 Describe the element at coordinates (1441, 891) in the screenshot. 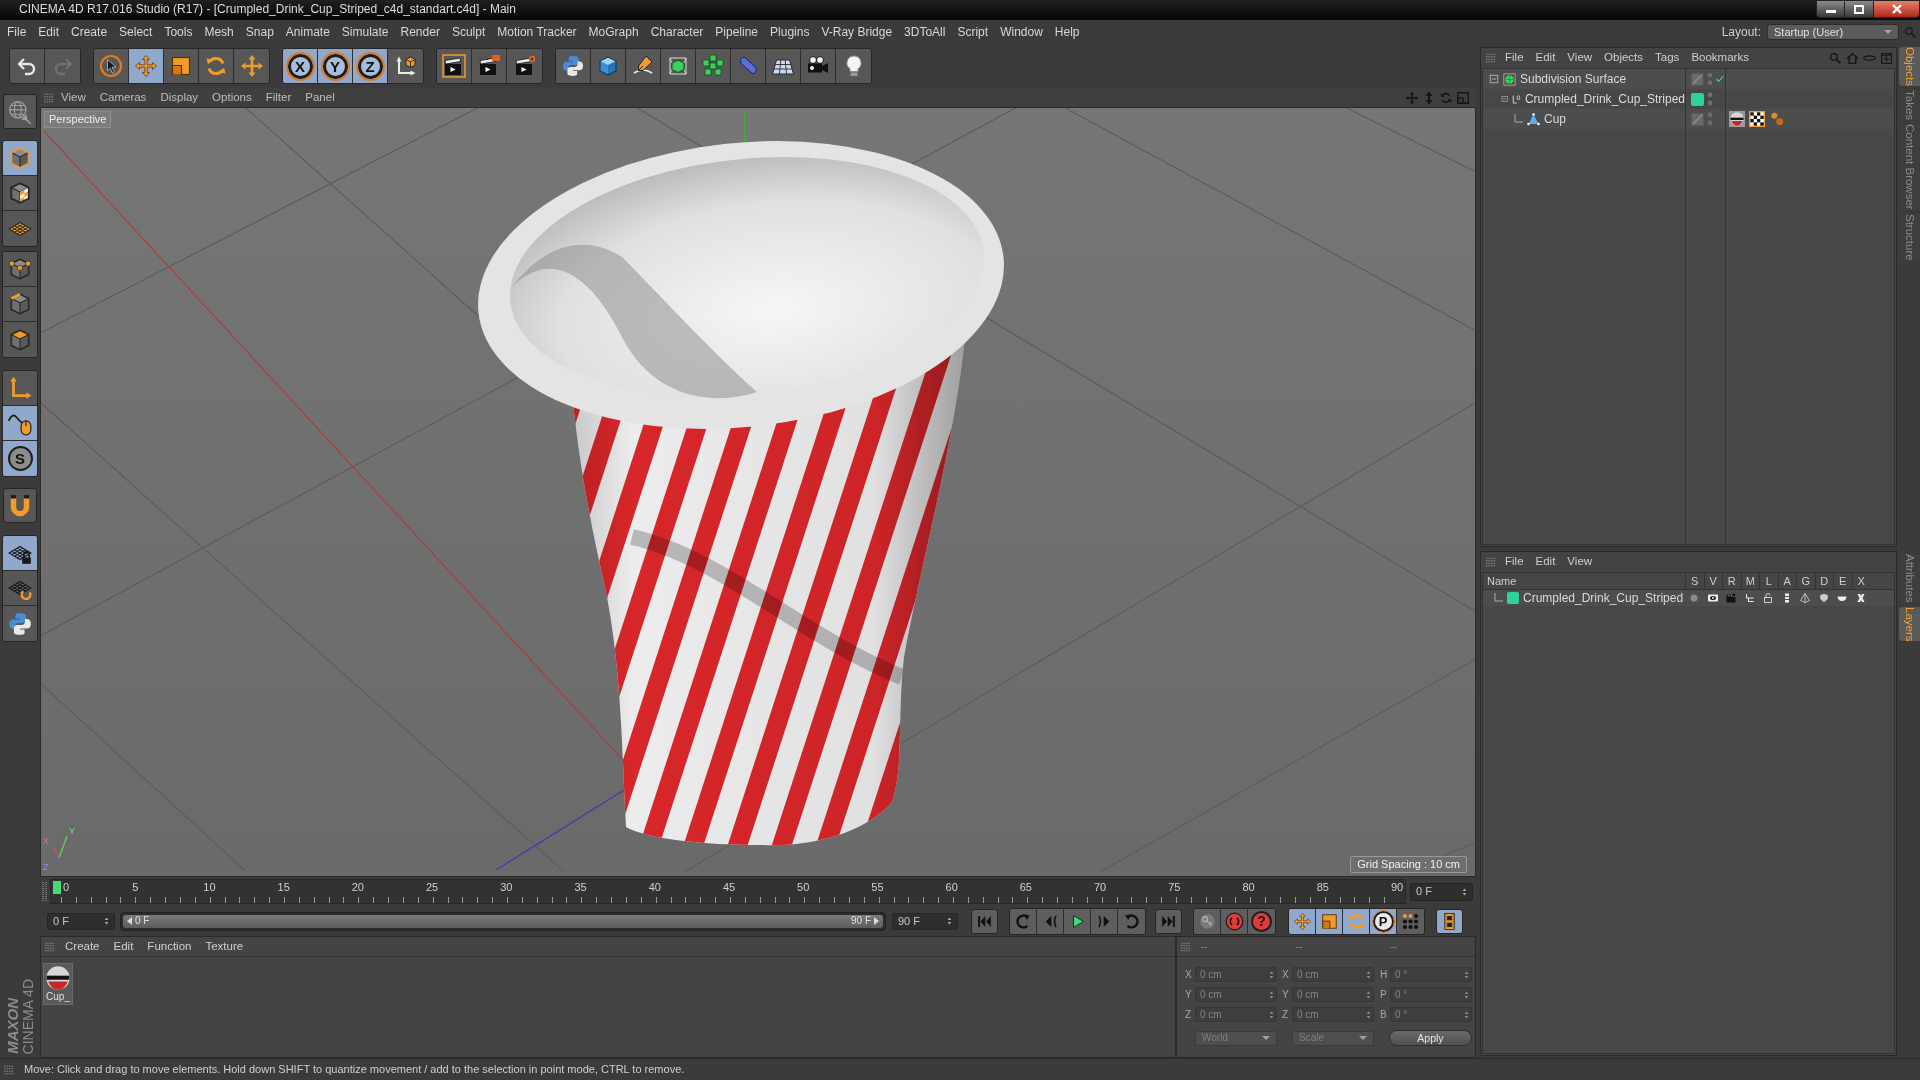

I see `current-frame-field: 0 F` at that location.